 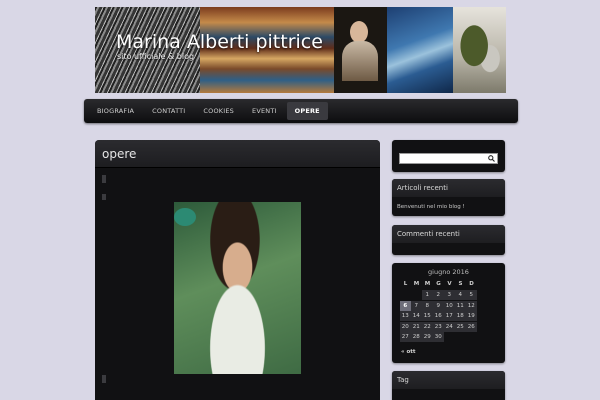 I want to click on calendar-day: 19, so click(x=471, y=316).